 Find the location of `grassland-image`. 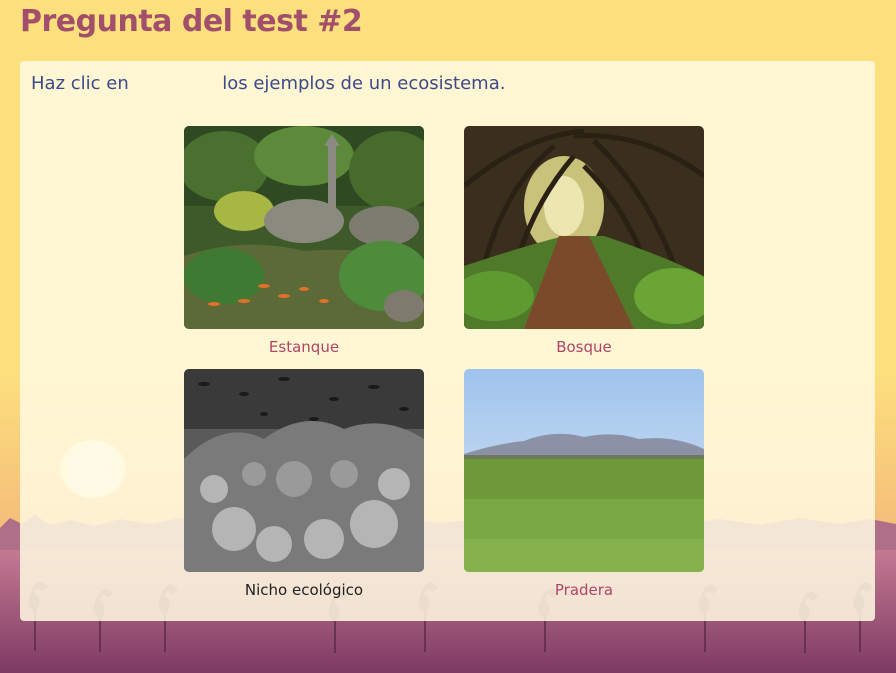

grassland-image is located at coordinates (584, 470).